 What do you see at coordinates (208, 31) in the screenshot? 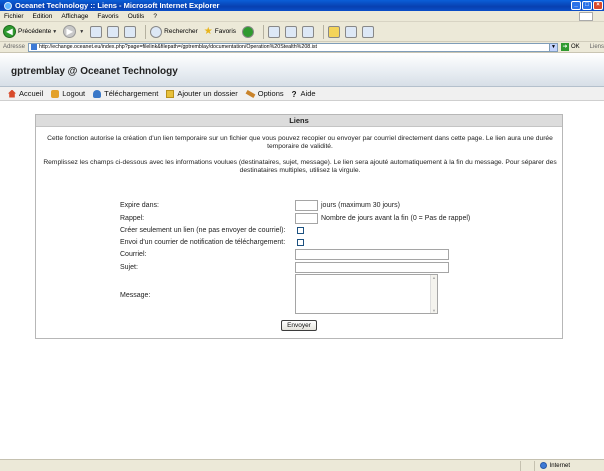
I see `star-icon: ★` at bounding box center [208, 31].